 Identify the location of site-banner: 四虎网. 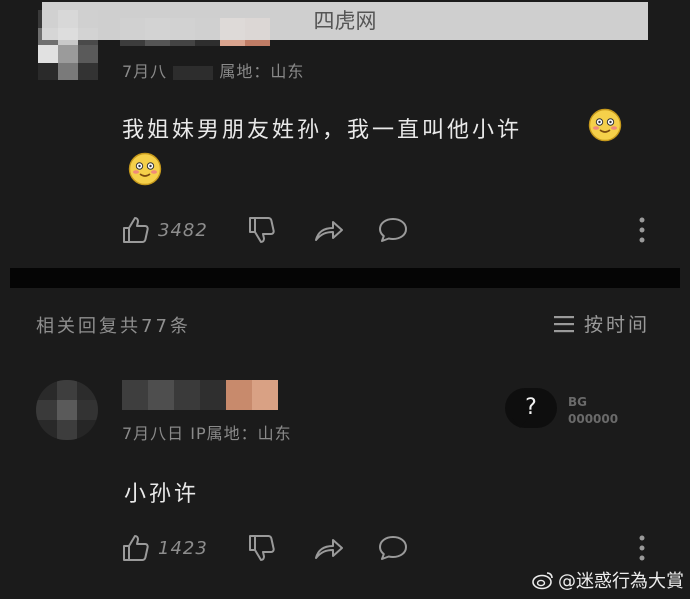
(345, 21).